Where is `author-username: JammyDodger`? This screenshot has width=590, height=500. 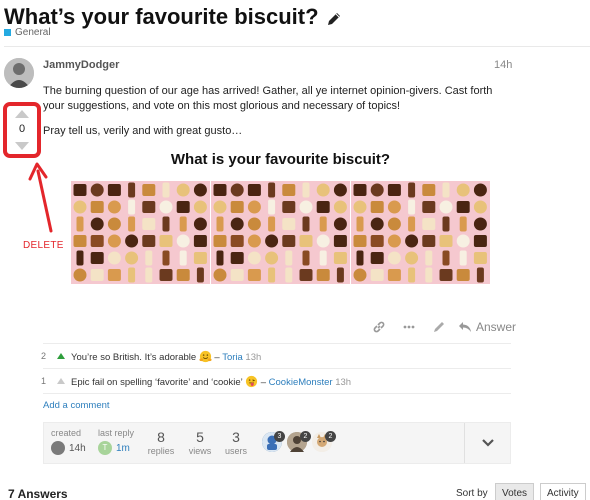 author-username: JammyDodger is located at coordinates (81, 65).